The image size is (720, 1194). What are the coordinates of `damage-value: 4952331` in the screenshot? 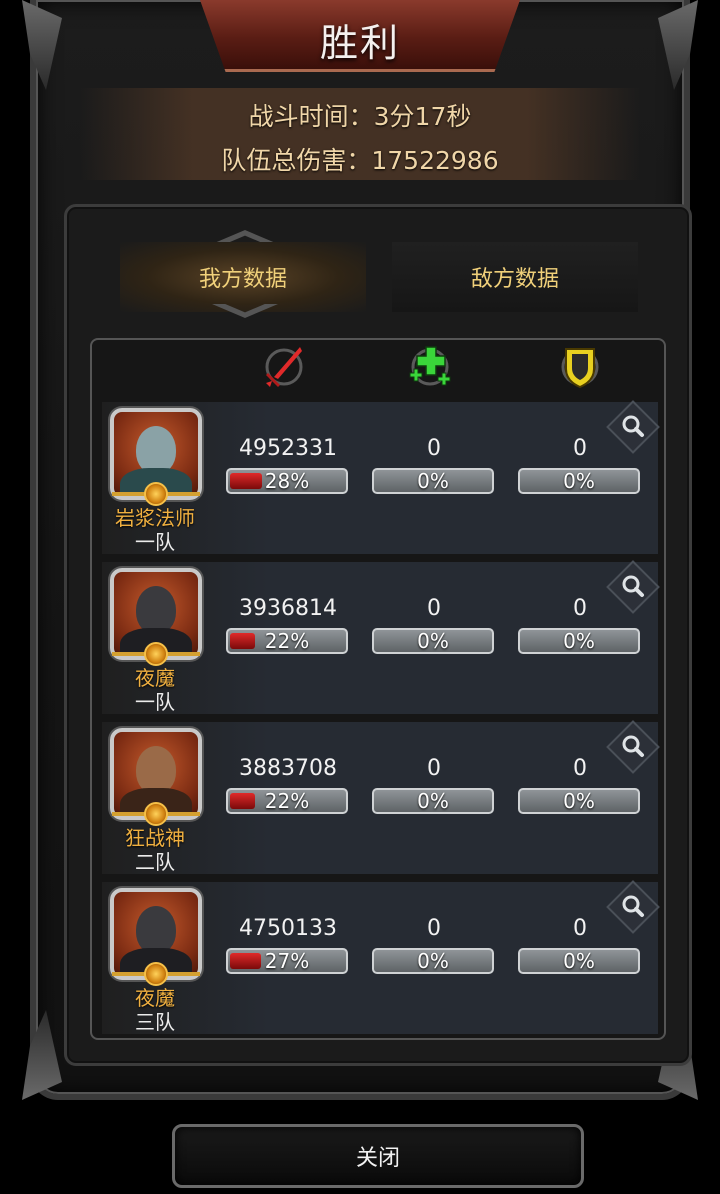 It's located at (288, 448).